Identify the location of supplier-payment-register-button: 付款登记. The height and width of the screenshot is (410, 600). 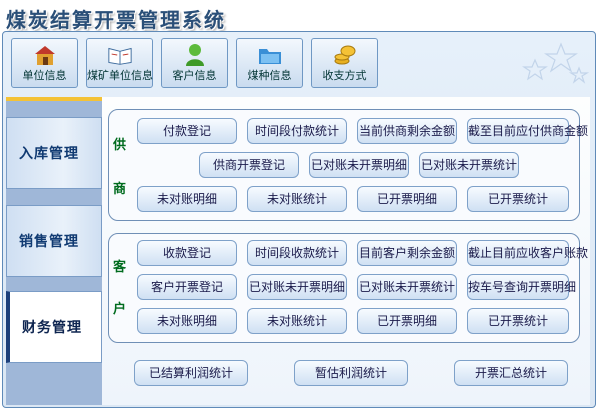
(187, 131).